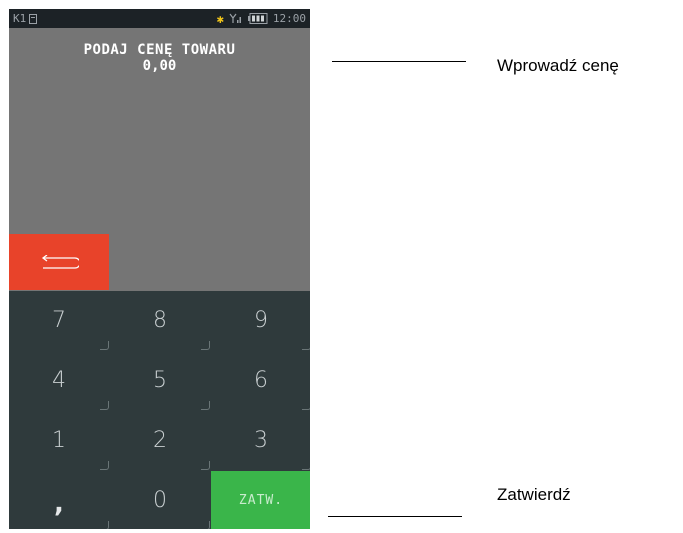  Describe the element at coordinates (160, 380) in the screenshot. I see `key-5: 5` at that location.